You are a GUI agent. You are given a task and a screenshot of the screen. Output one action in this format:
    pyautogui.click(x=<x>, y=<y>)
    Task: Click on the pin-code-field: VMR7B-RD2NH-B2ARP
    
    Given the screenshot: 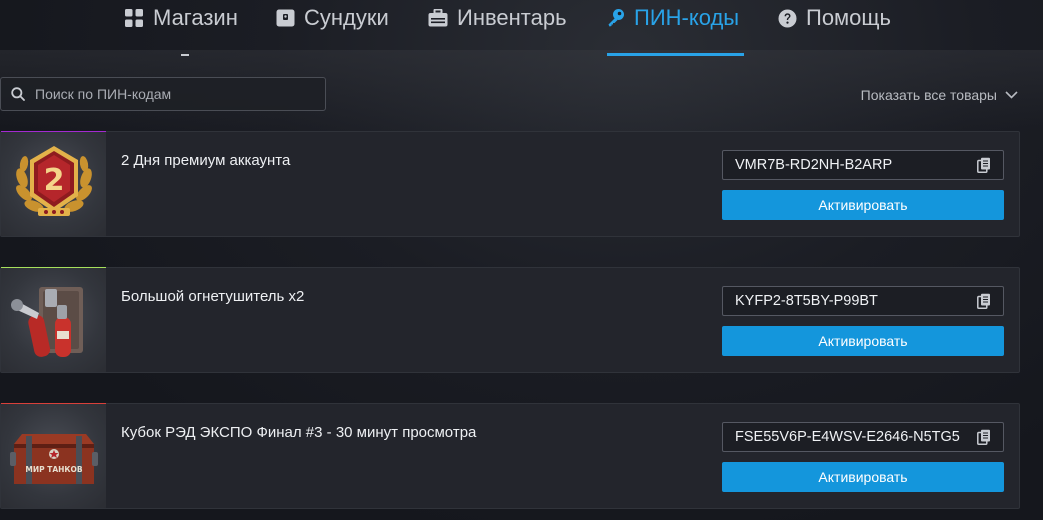 What is the action you would take?
    pyautogui.click(x=863, y=165)
    